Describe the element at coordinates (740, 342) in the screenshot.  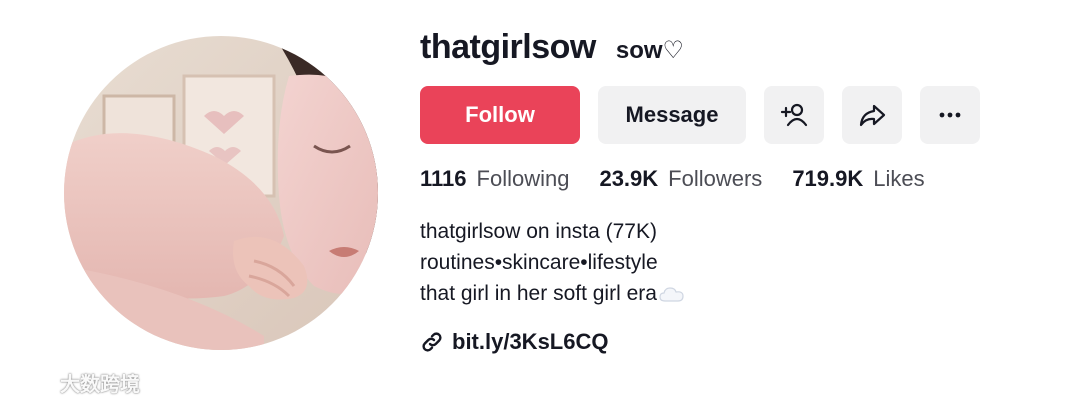
I see `profile-link: bit.ly/3KsL6CQ` at that location.